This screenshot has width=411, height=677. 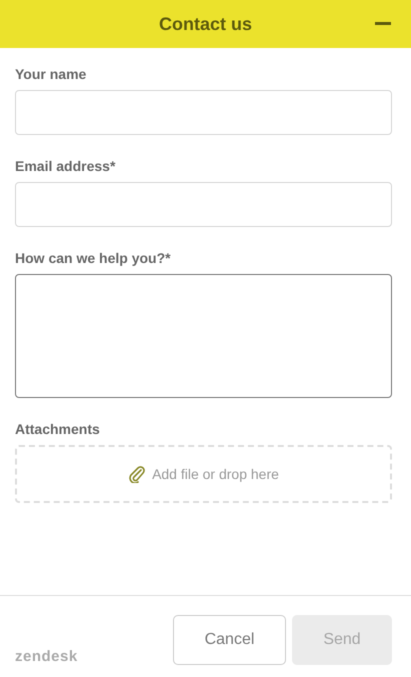 I want to click on footer-button: Cancel, so click(x=229, y=640).